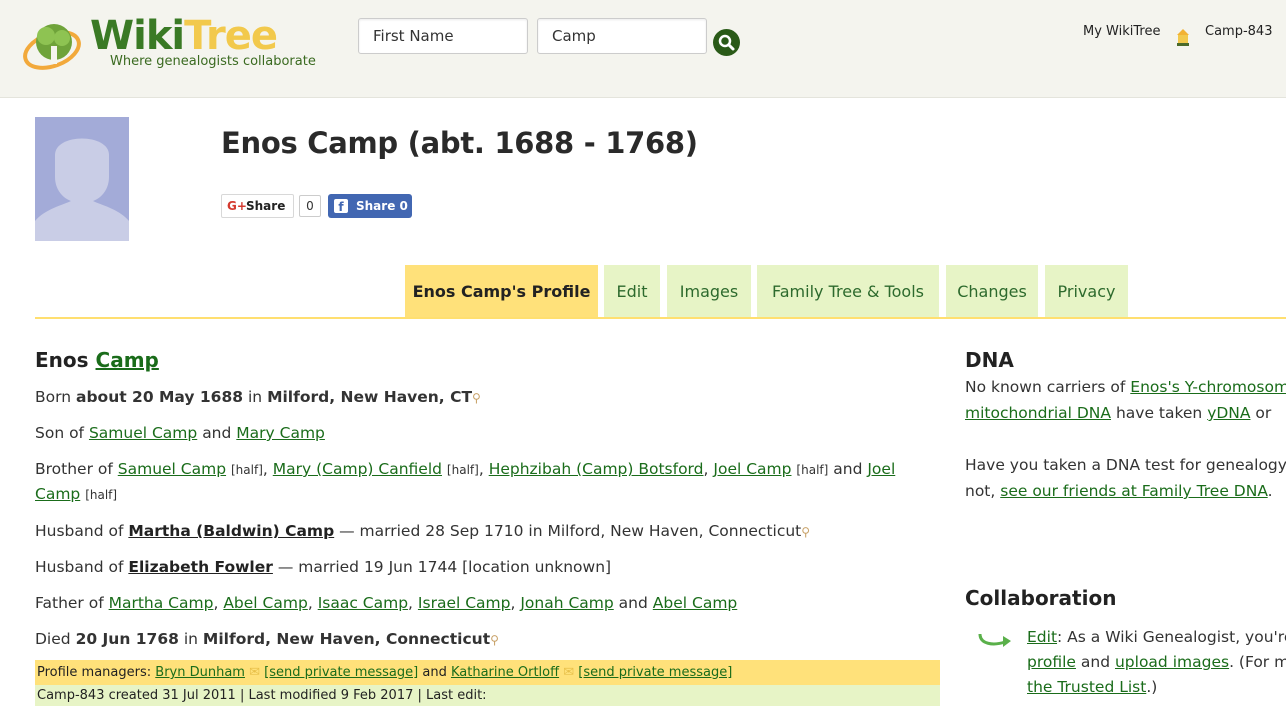 Image resolution: width=1286 pixels, height=706 pixels. What do you see at coordinates (1121, 31) in the screenshot?
I see `my-wikitree-menu: My WikiTree` at bounding box center [1121, 31].